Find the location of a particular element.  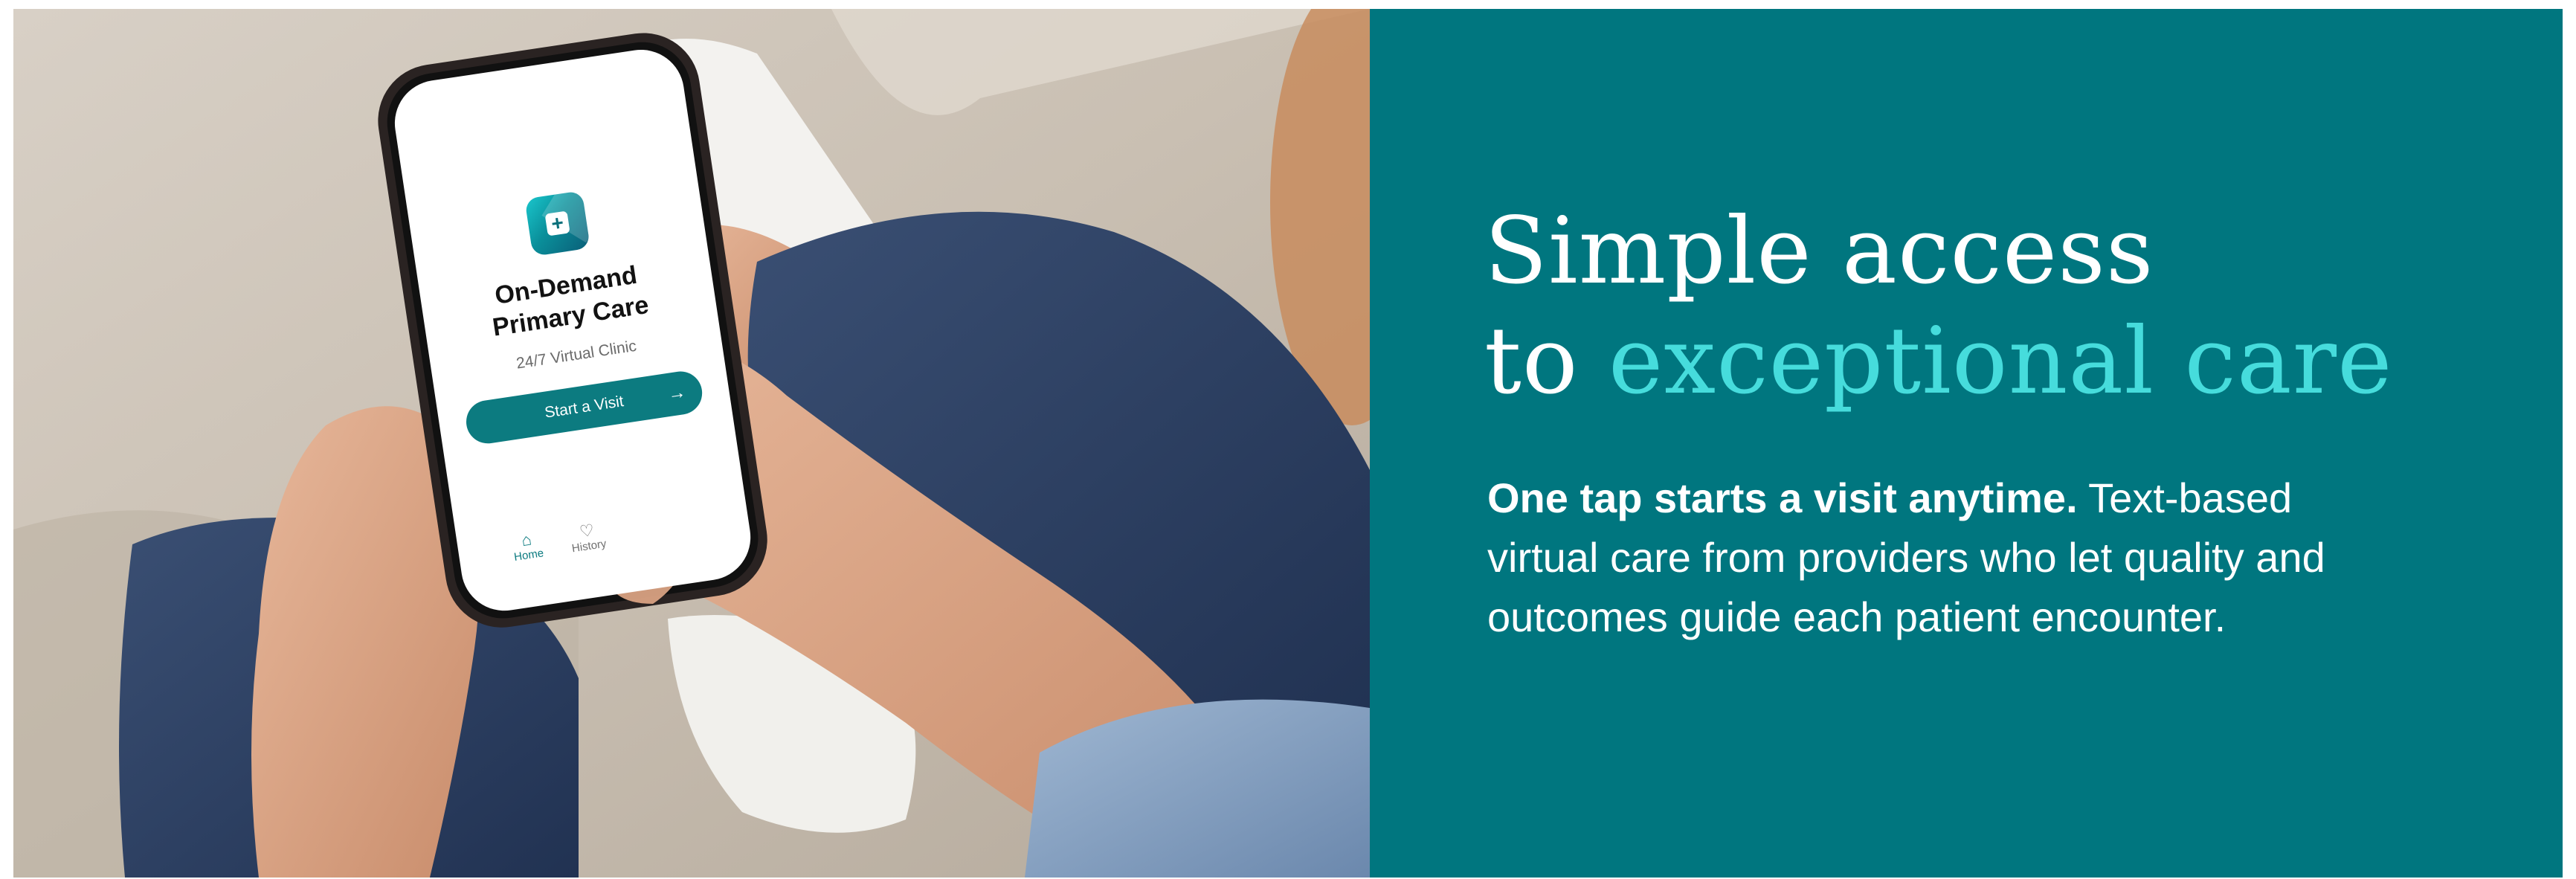

nav-home: ⌂ Home is located at coordinates (527, 547).